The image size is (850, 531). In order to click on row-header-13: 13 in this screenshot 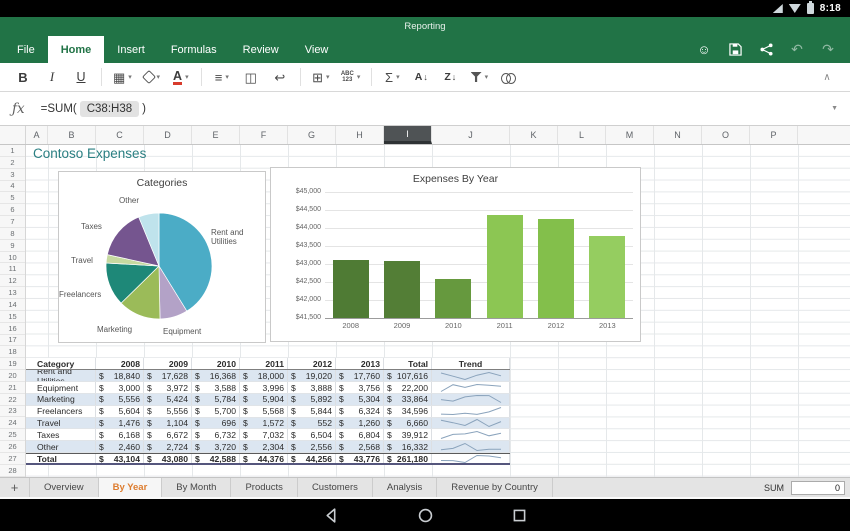, I will do `click(12, 293)`.